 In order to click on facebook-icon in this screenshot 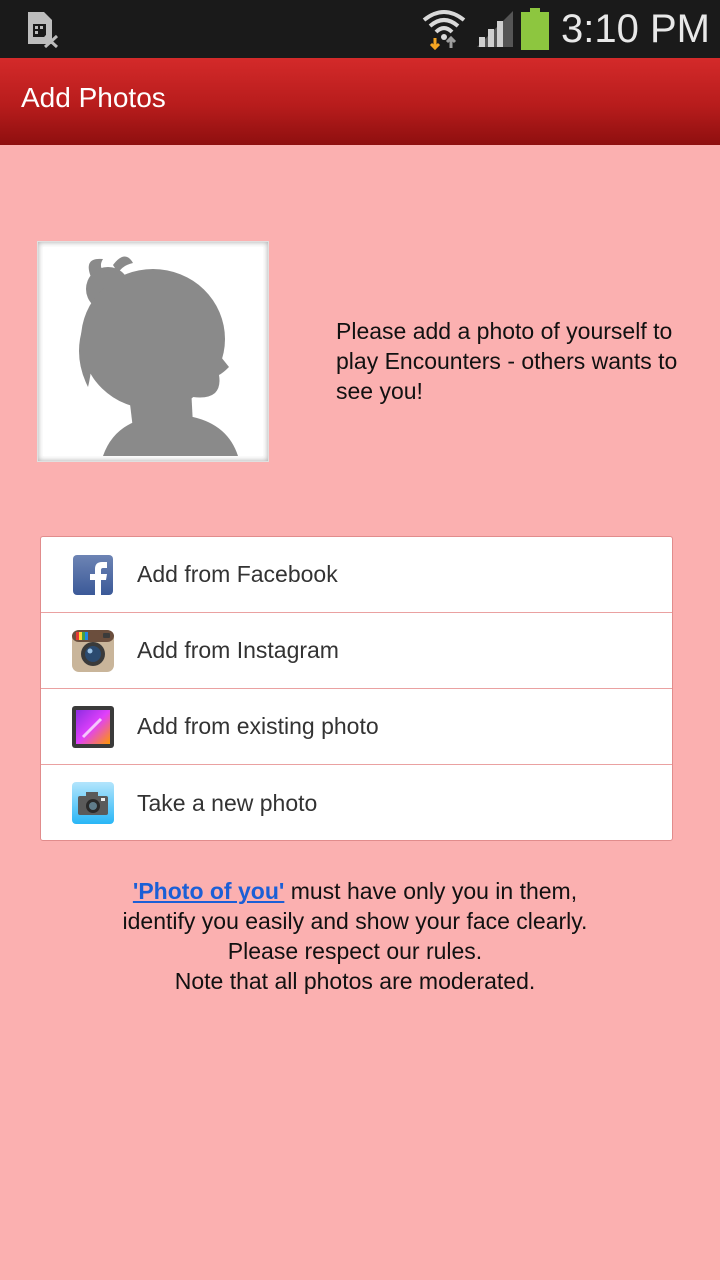, I will do `click(93, 575)`.